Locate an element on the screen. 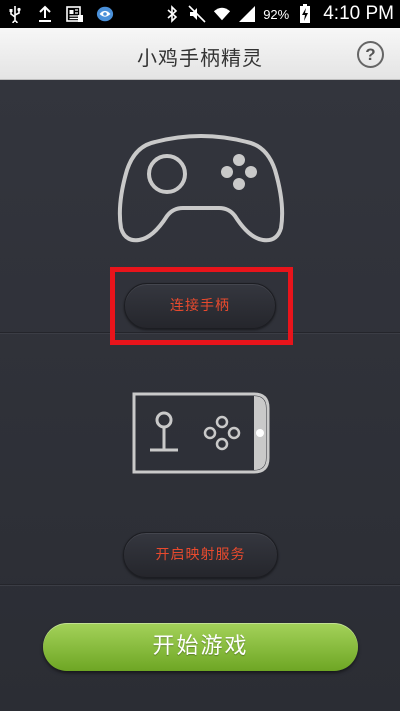 This screenshot has height=711, width=400. gamepad-icon is located at coordinates (201, 190).